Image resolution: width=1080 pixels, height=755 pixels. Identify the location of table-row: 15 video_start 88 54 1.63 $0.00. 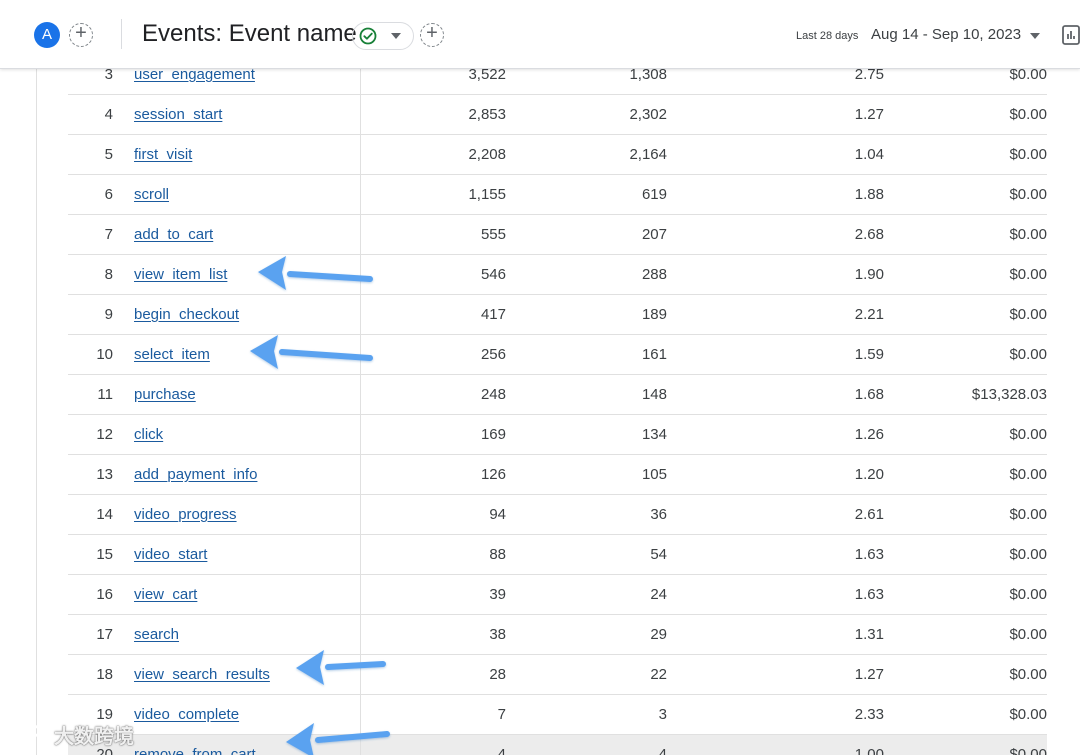
(557, 554).